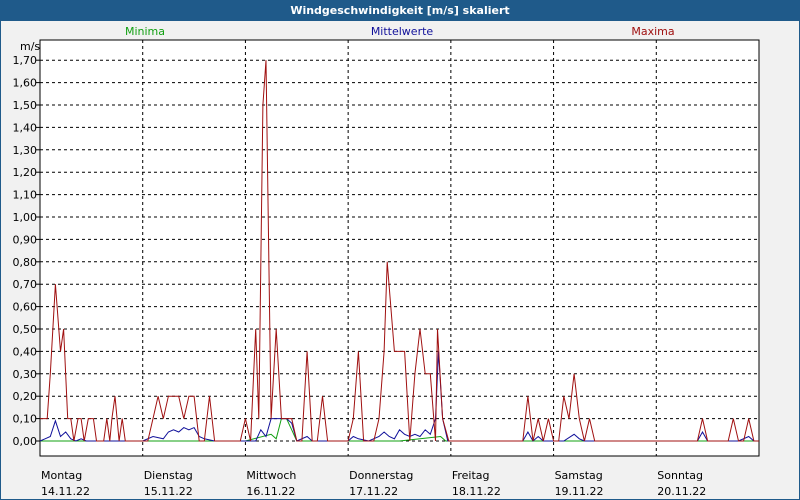 The height and width of the screenshot is (500, 800). Describe the element at coordinates (373, 491) in the screenshot. I see `x-tick-date: 17.11.22` at that location.